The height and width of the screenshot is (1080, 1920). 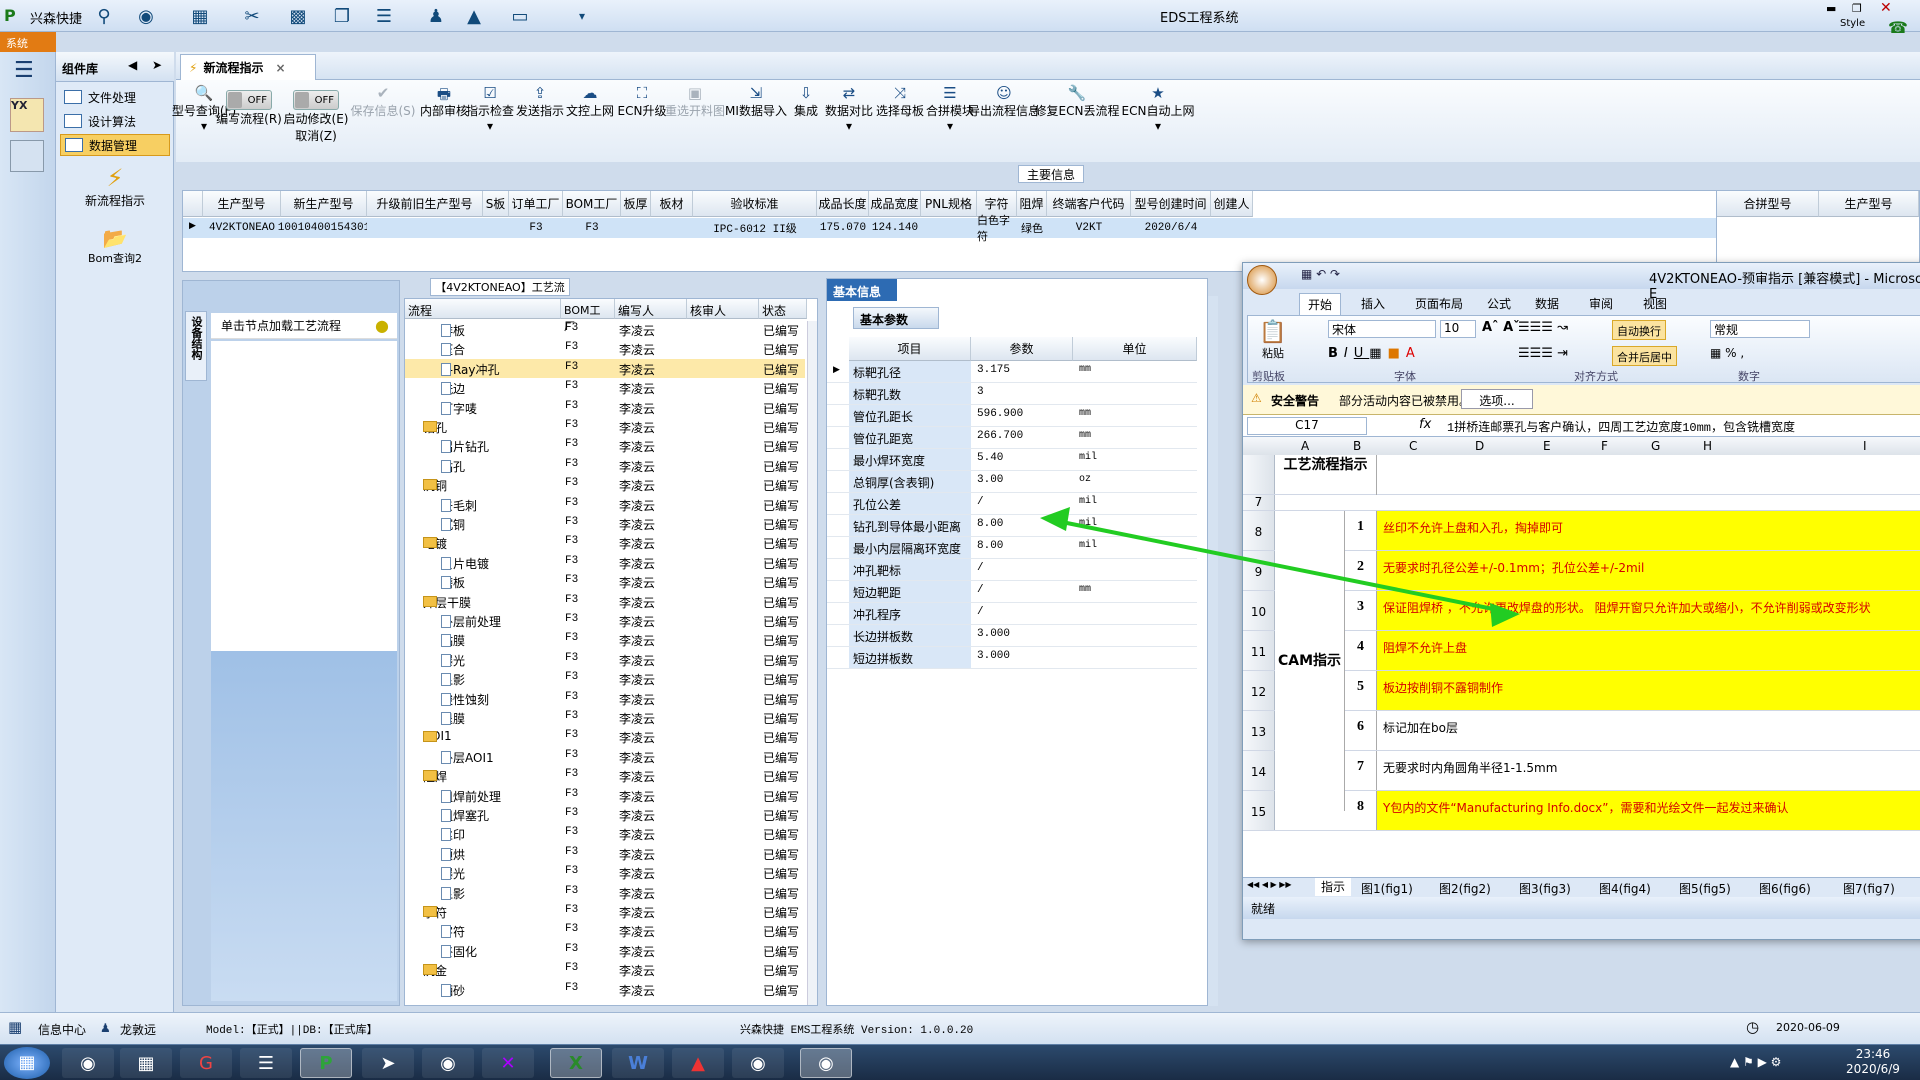 What do you see at coordinates (605, 542) in the screenshot?
I see `tree-row: −电镀 F3 李凌云 已编写` at bounding box center [605, 542].